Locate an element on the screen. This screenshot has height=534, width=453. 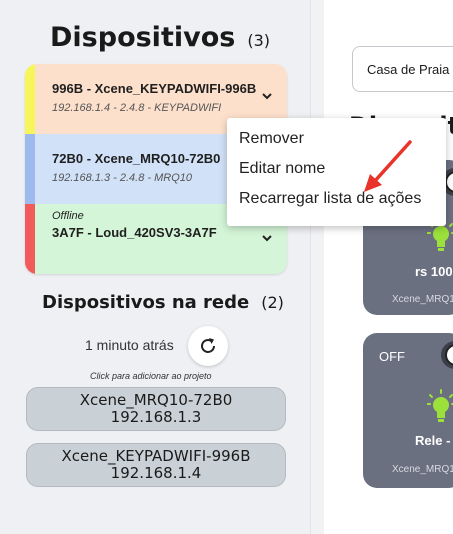
network-device-ip: 192.168.1.4 is located at coordinates (156, 473).